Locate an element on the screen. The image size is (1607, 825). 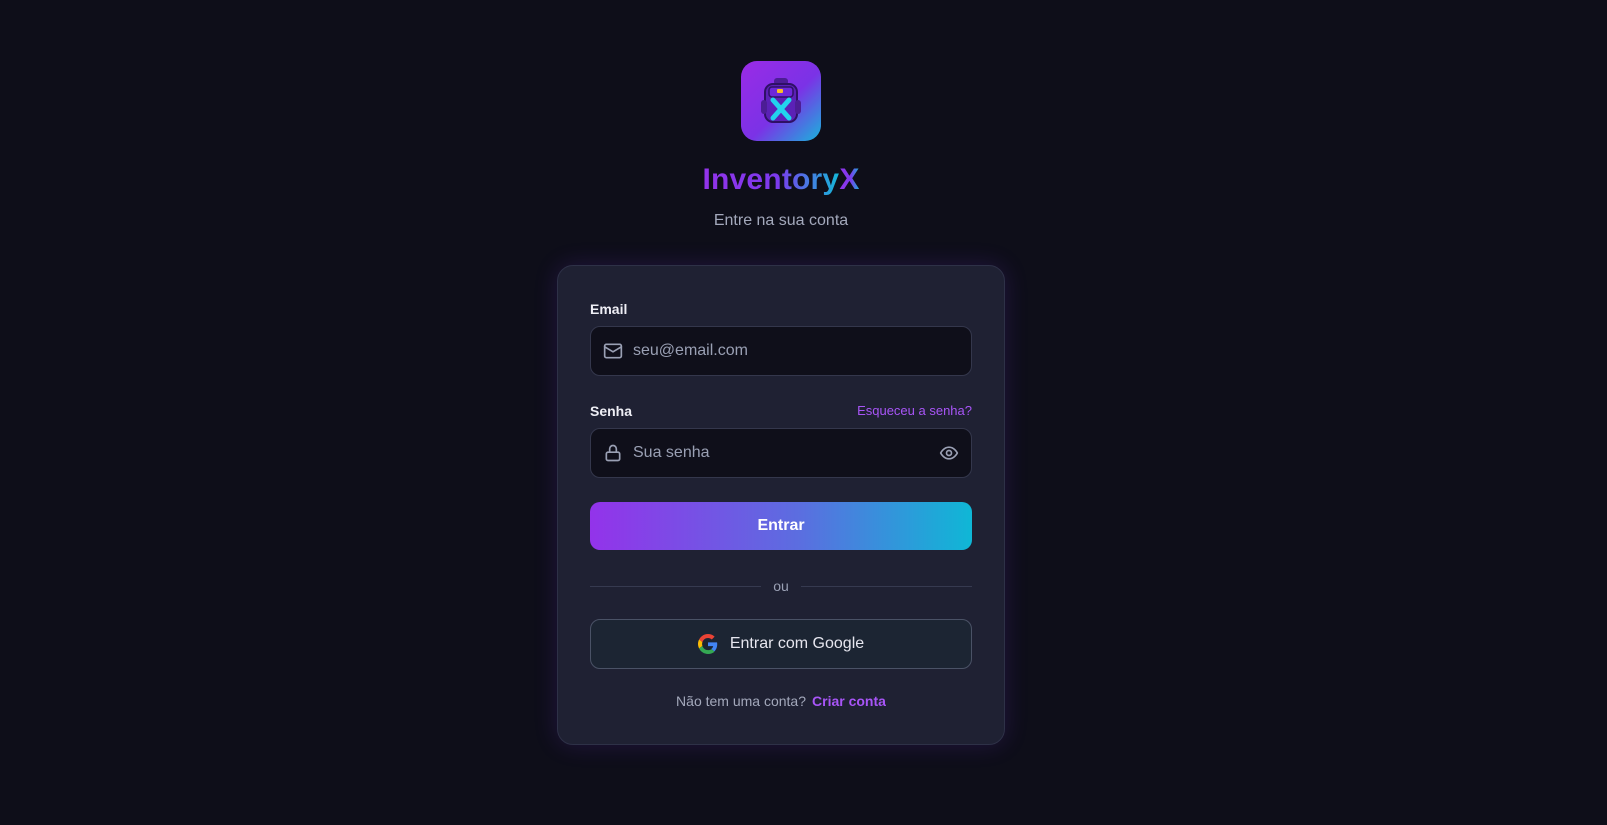
divider-line-left is located at coordinates (676, 586).